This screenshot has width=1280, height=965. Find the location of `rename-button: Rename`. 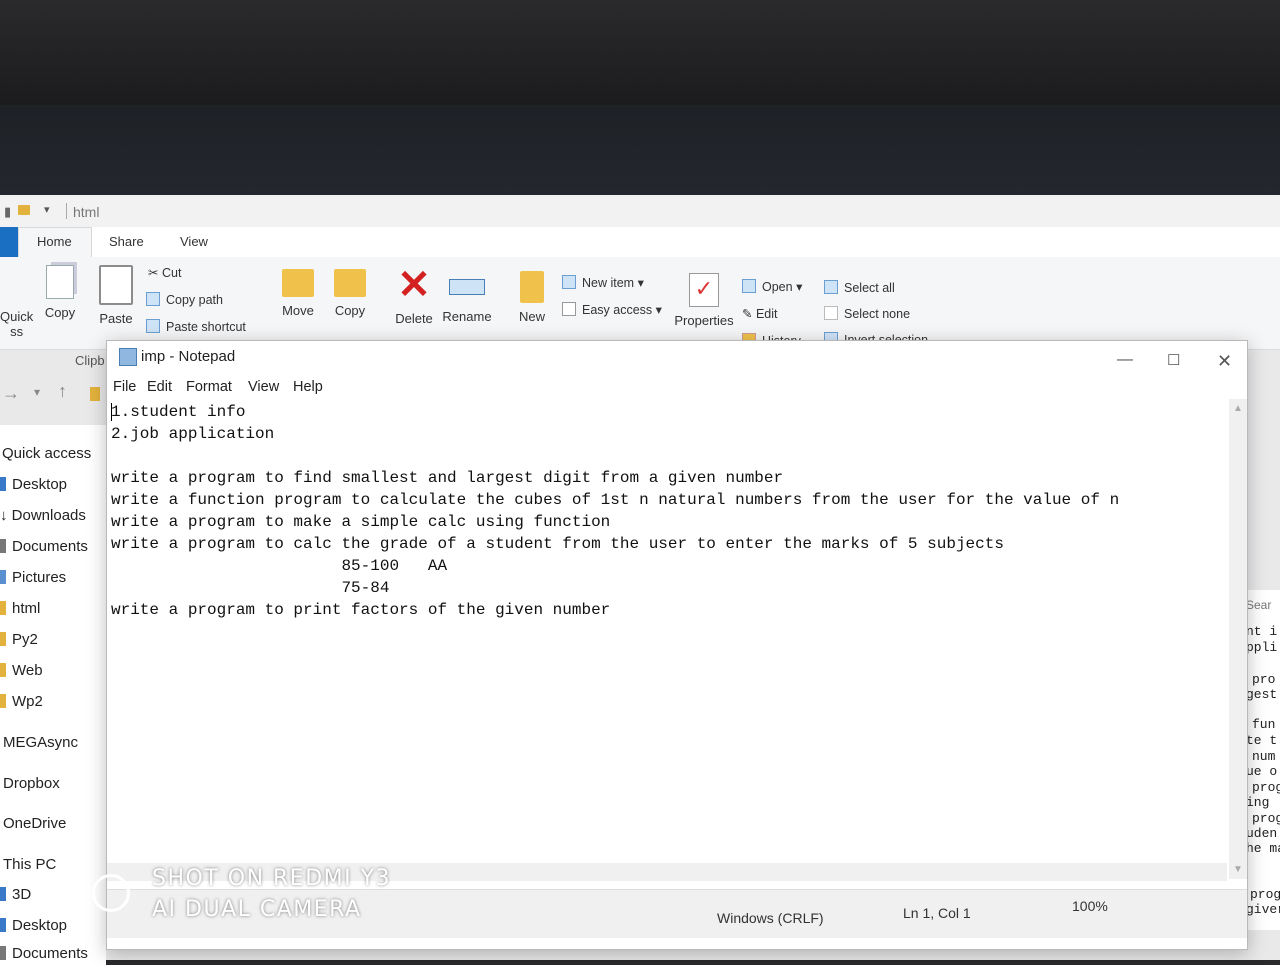

rename-button: Rename is located at coordinates (467, 296).